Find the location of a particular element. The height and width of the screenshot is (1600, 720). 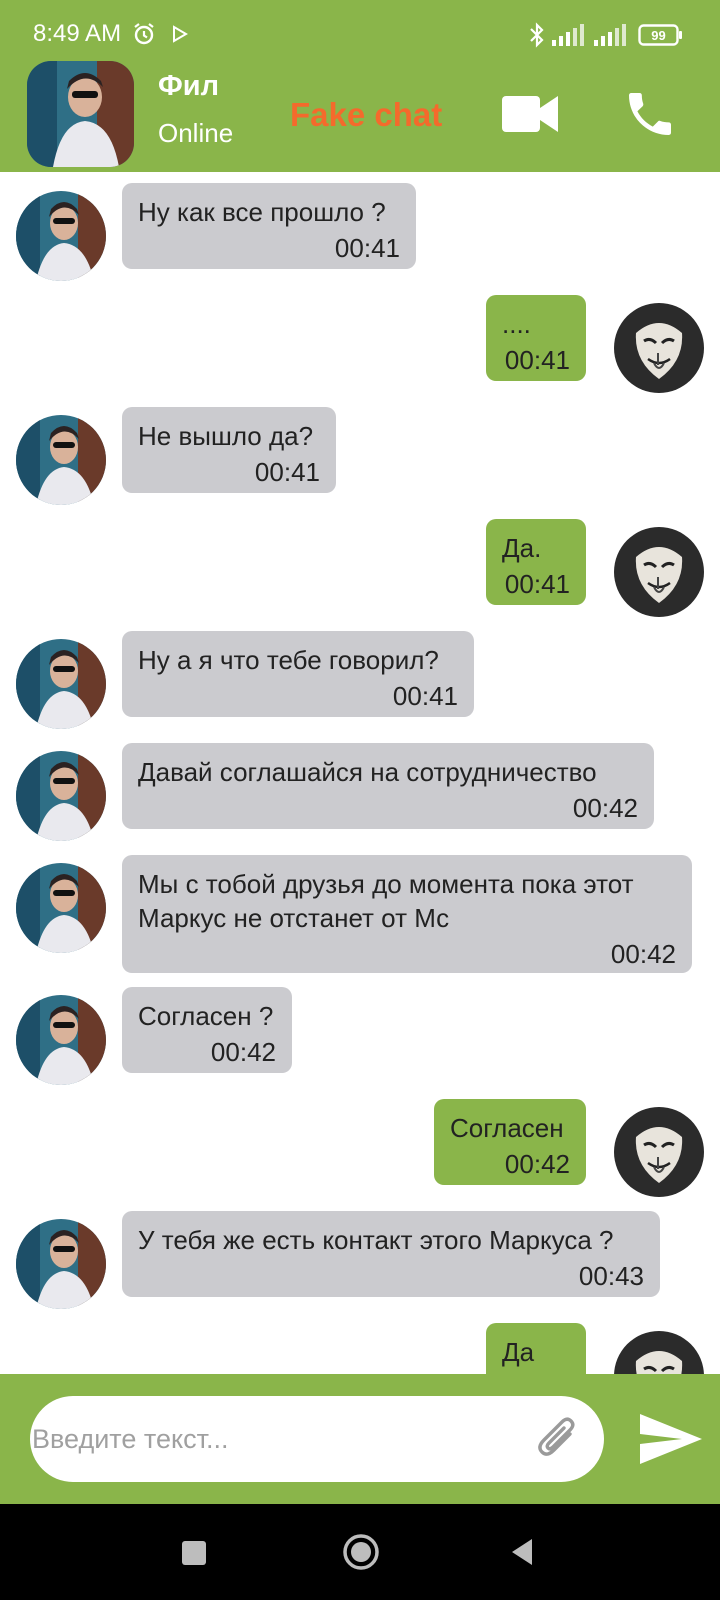

message-row-outgoing: Согласен 00:42 is located at coordinates (360, 1148).